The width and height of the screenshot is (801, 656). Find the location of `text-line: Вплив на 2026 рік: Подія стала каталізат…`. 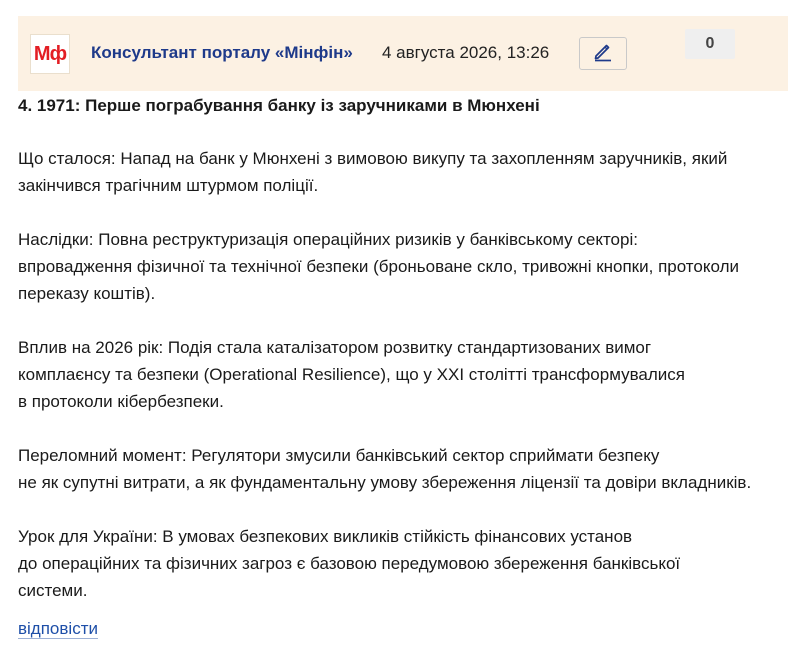

text-line: Вплив на 2026 рік: Подія стала каталізат… is located at coordinates (335, 347).